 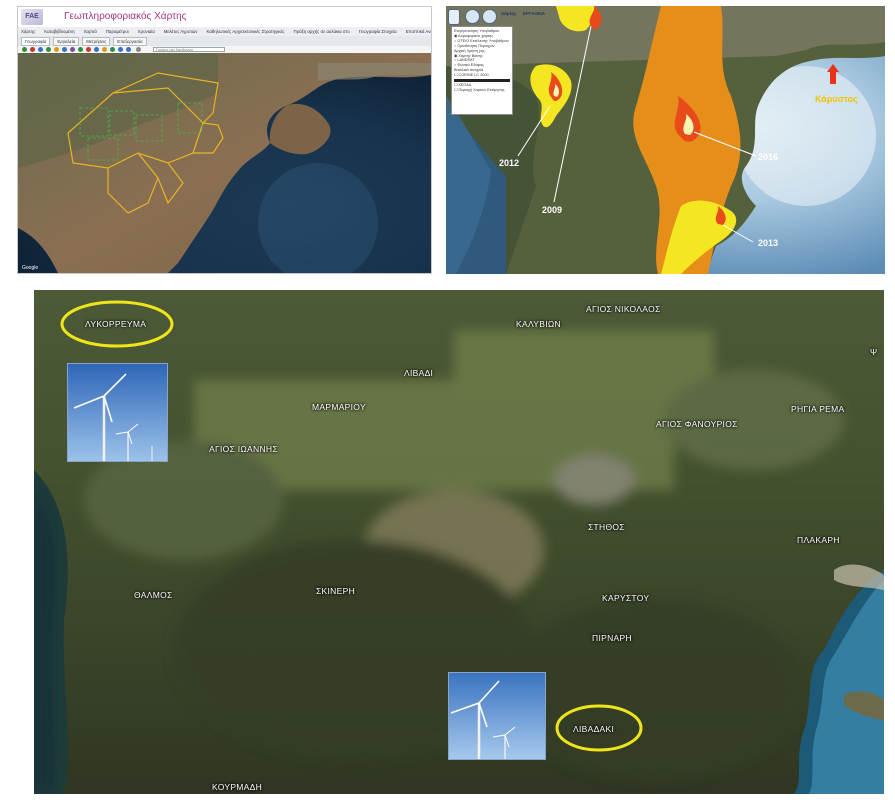 What do you see at coordinates (509, 13) in the screenshot?
I see `fire-map-tab-label: Χάρτης` at bounding box center [509, 13].